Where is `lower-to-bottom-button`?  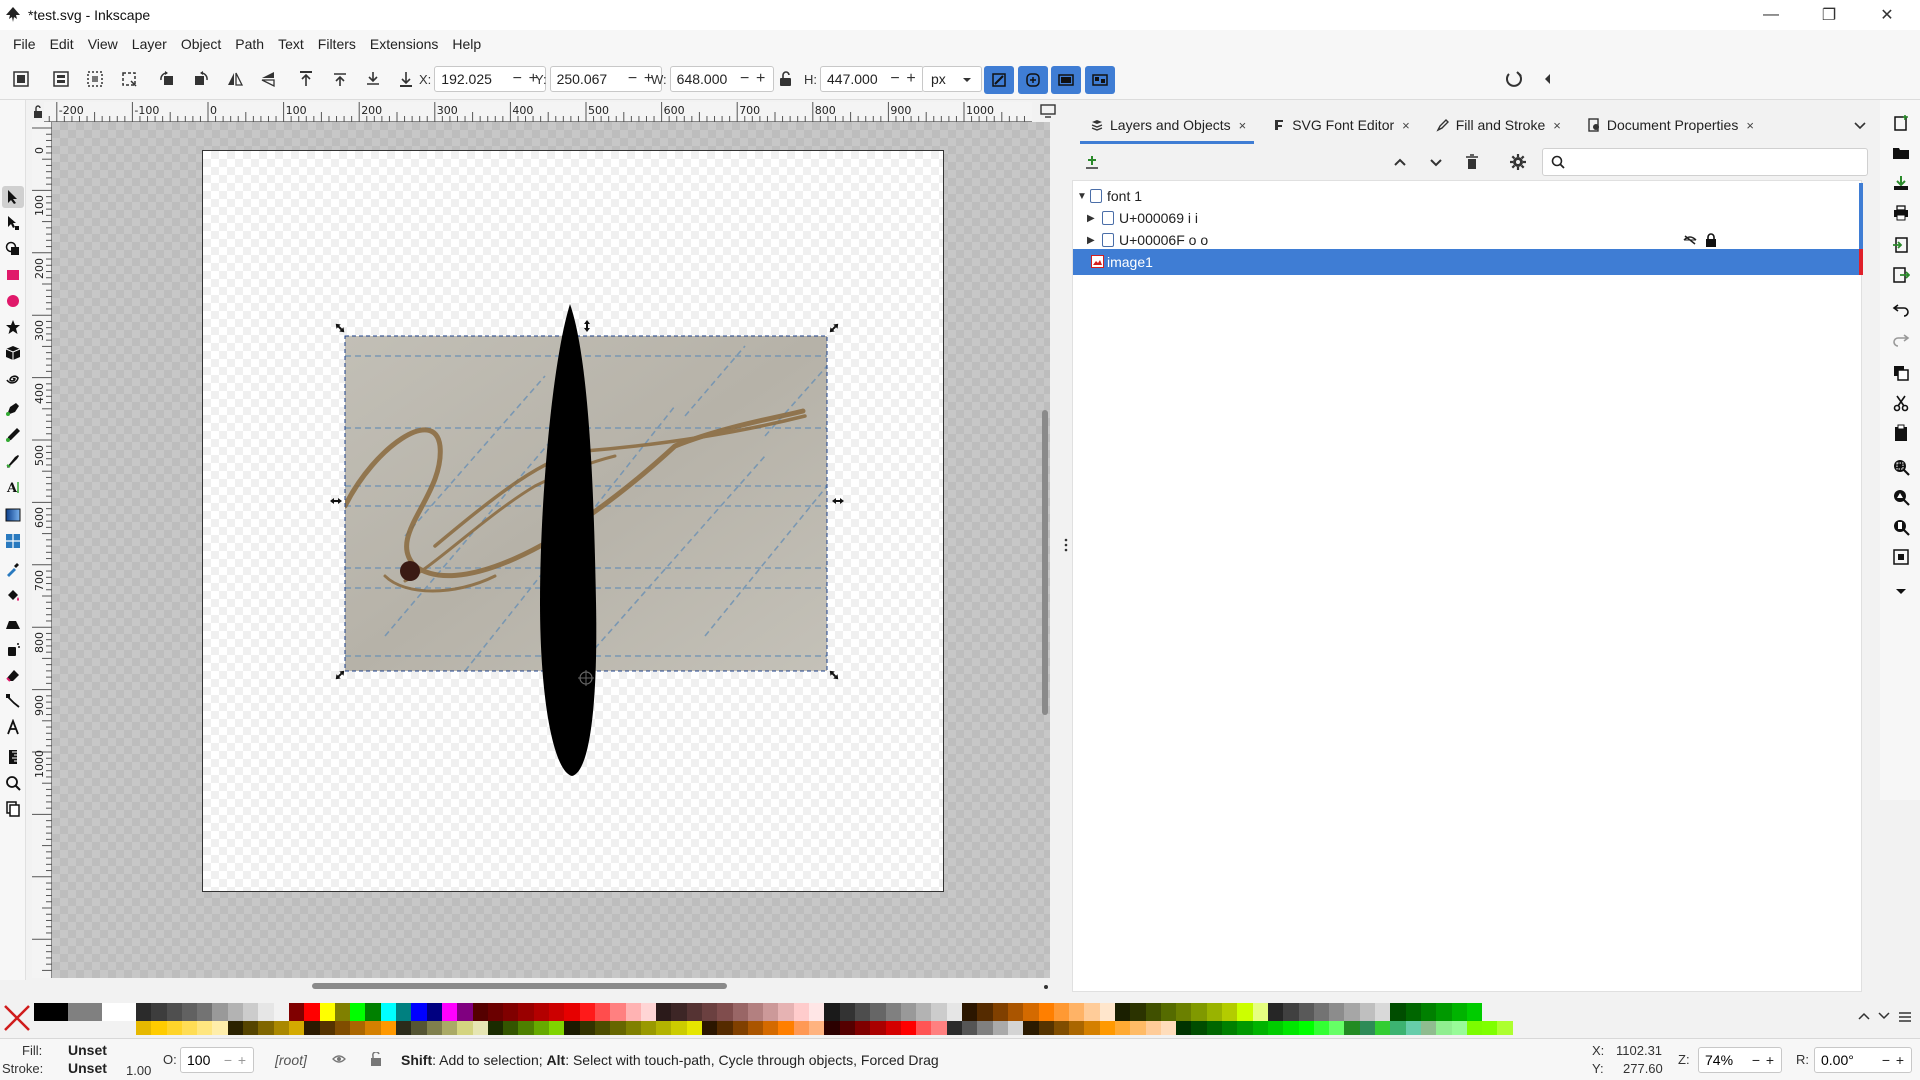 lower-to-bottom-button is located at coordinates (406, 79).